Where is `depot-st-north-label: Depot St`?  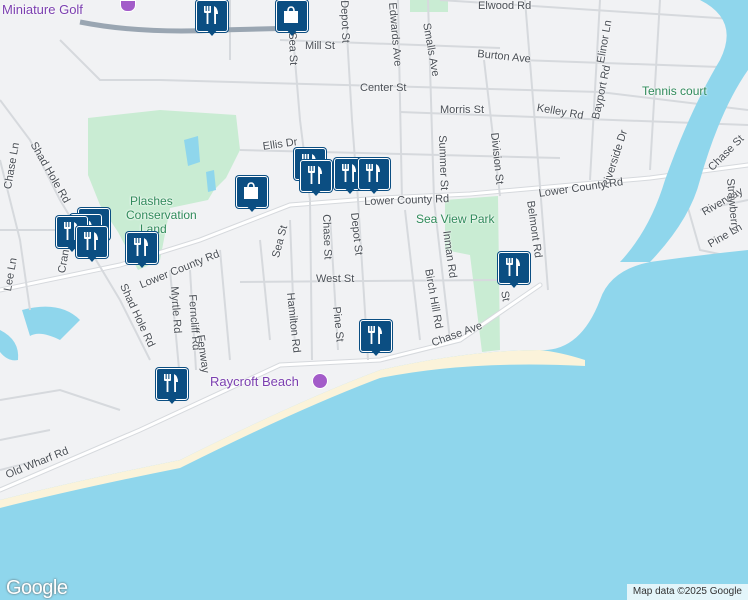 depot-st-north-label: Depot St is located at coordinates (345, 22).